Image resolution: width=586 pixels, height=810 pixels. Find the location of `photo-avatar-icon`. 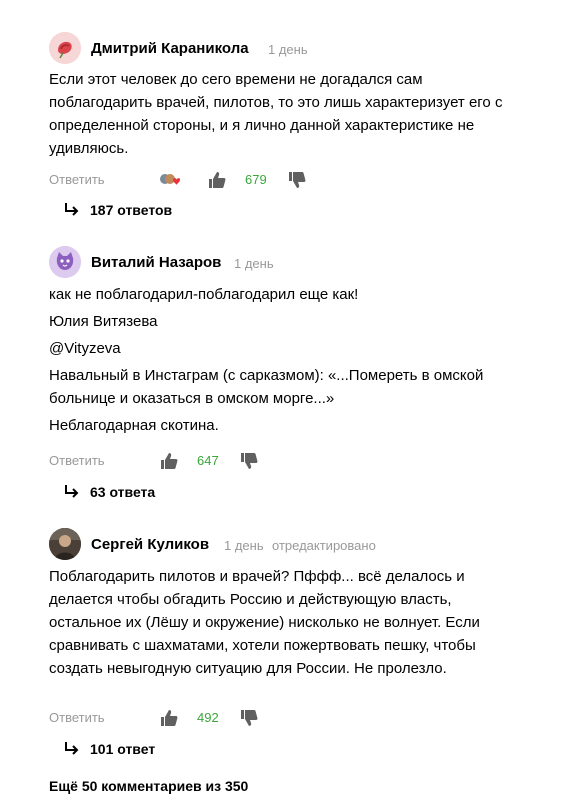

photo-avatar-icon is located at coordinates (65, 544).